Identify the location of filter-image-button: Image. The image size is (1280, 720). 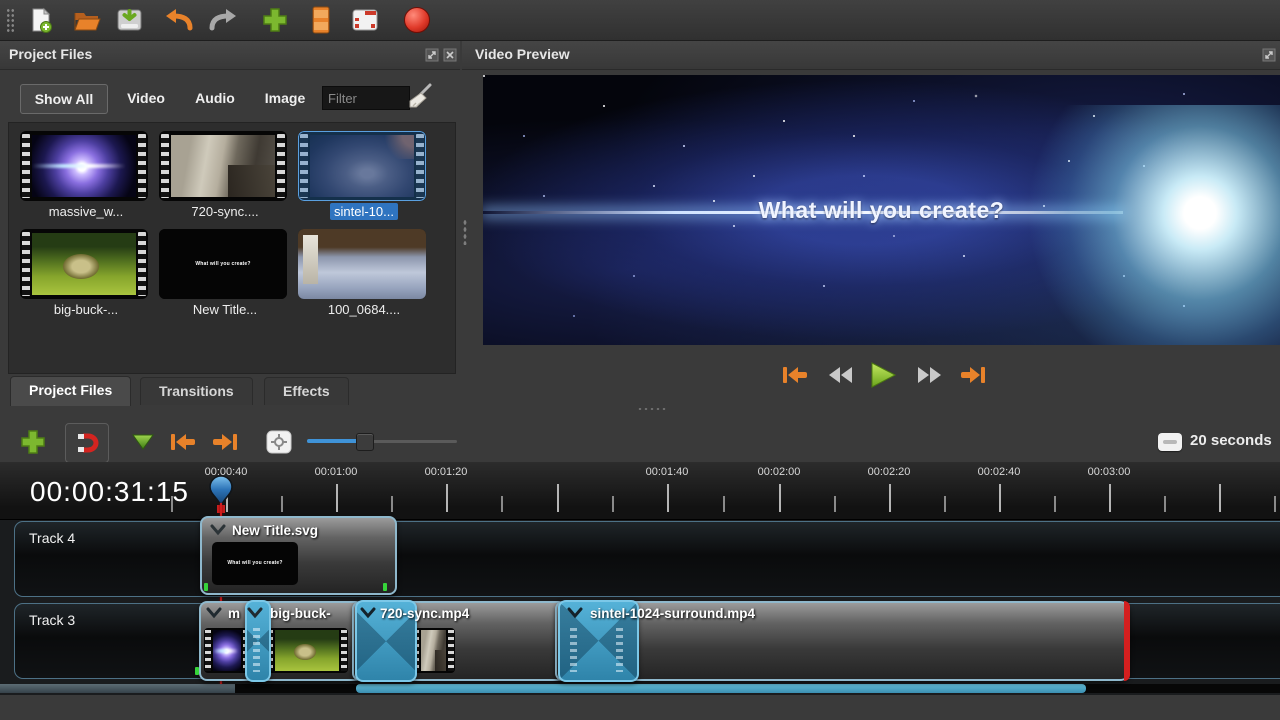
(285, 98).